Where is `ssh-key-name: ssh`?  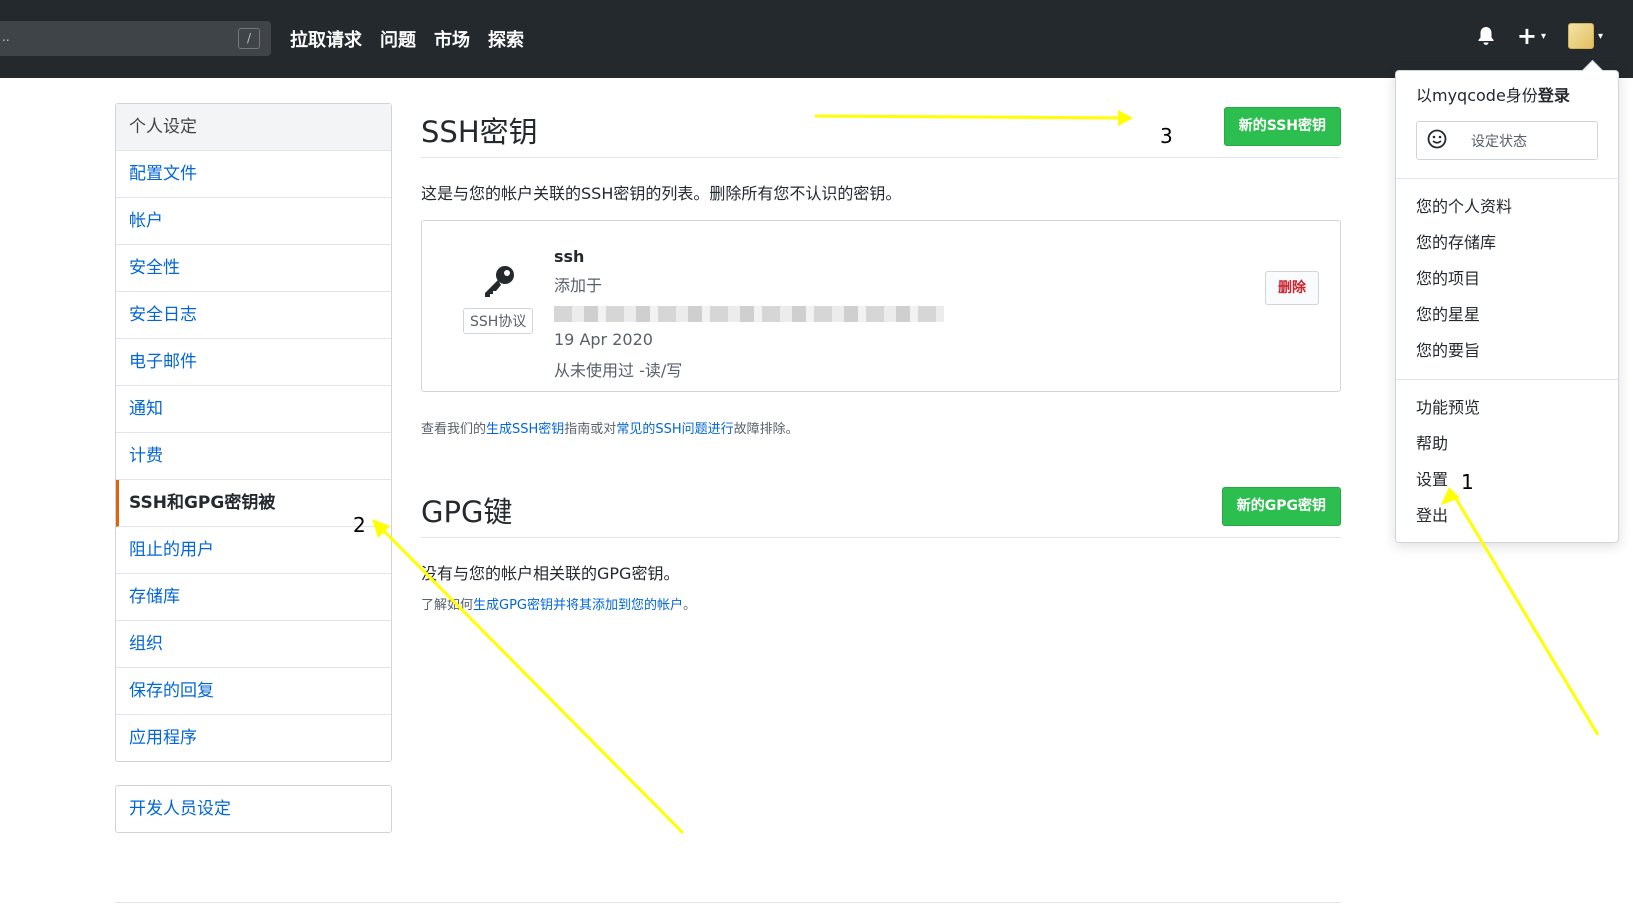
ssh-key-name: ssh is located at coordinates (569, 256).